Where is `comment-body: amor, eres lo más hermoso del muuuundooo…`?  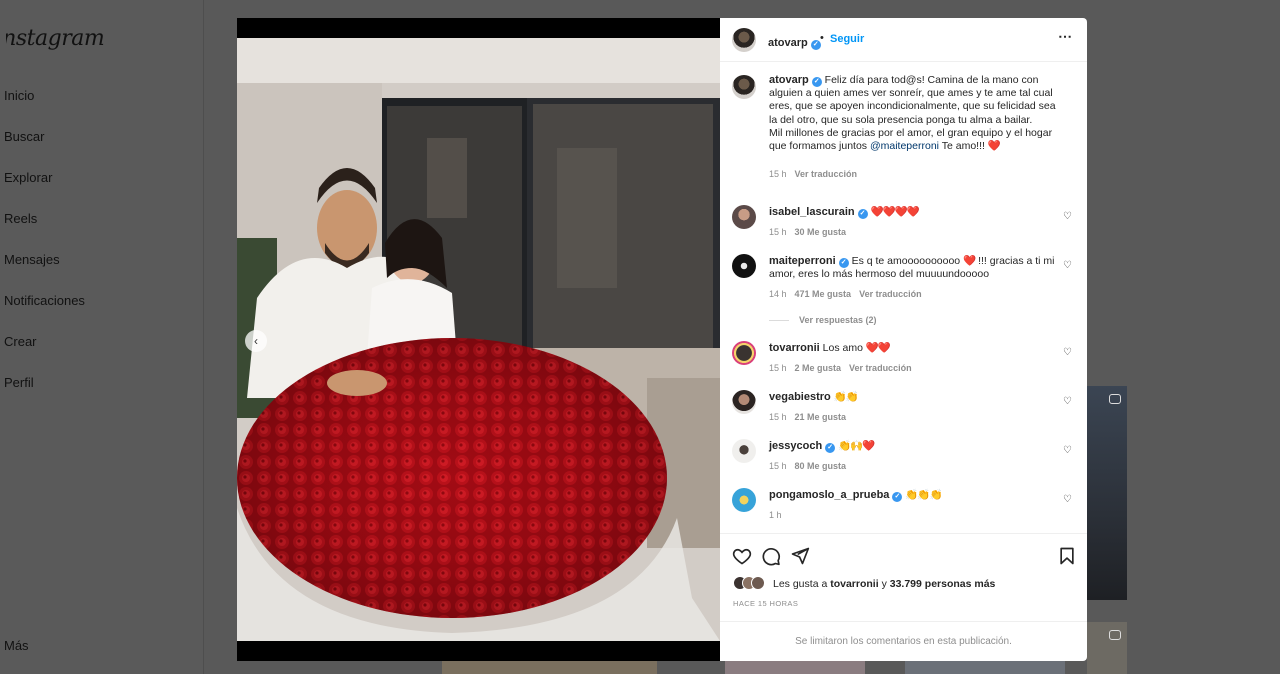
comment-body: amor, eres lo más hermoso del muuuundooo… is located at coordinates (879, 274).